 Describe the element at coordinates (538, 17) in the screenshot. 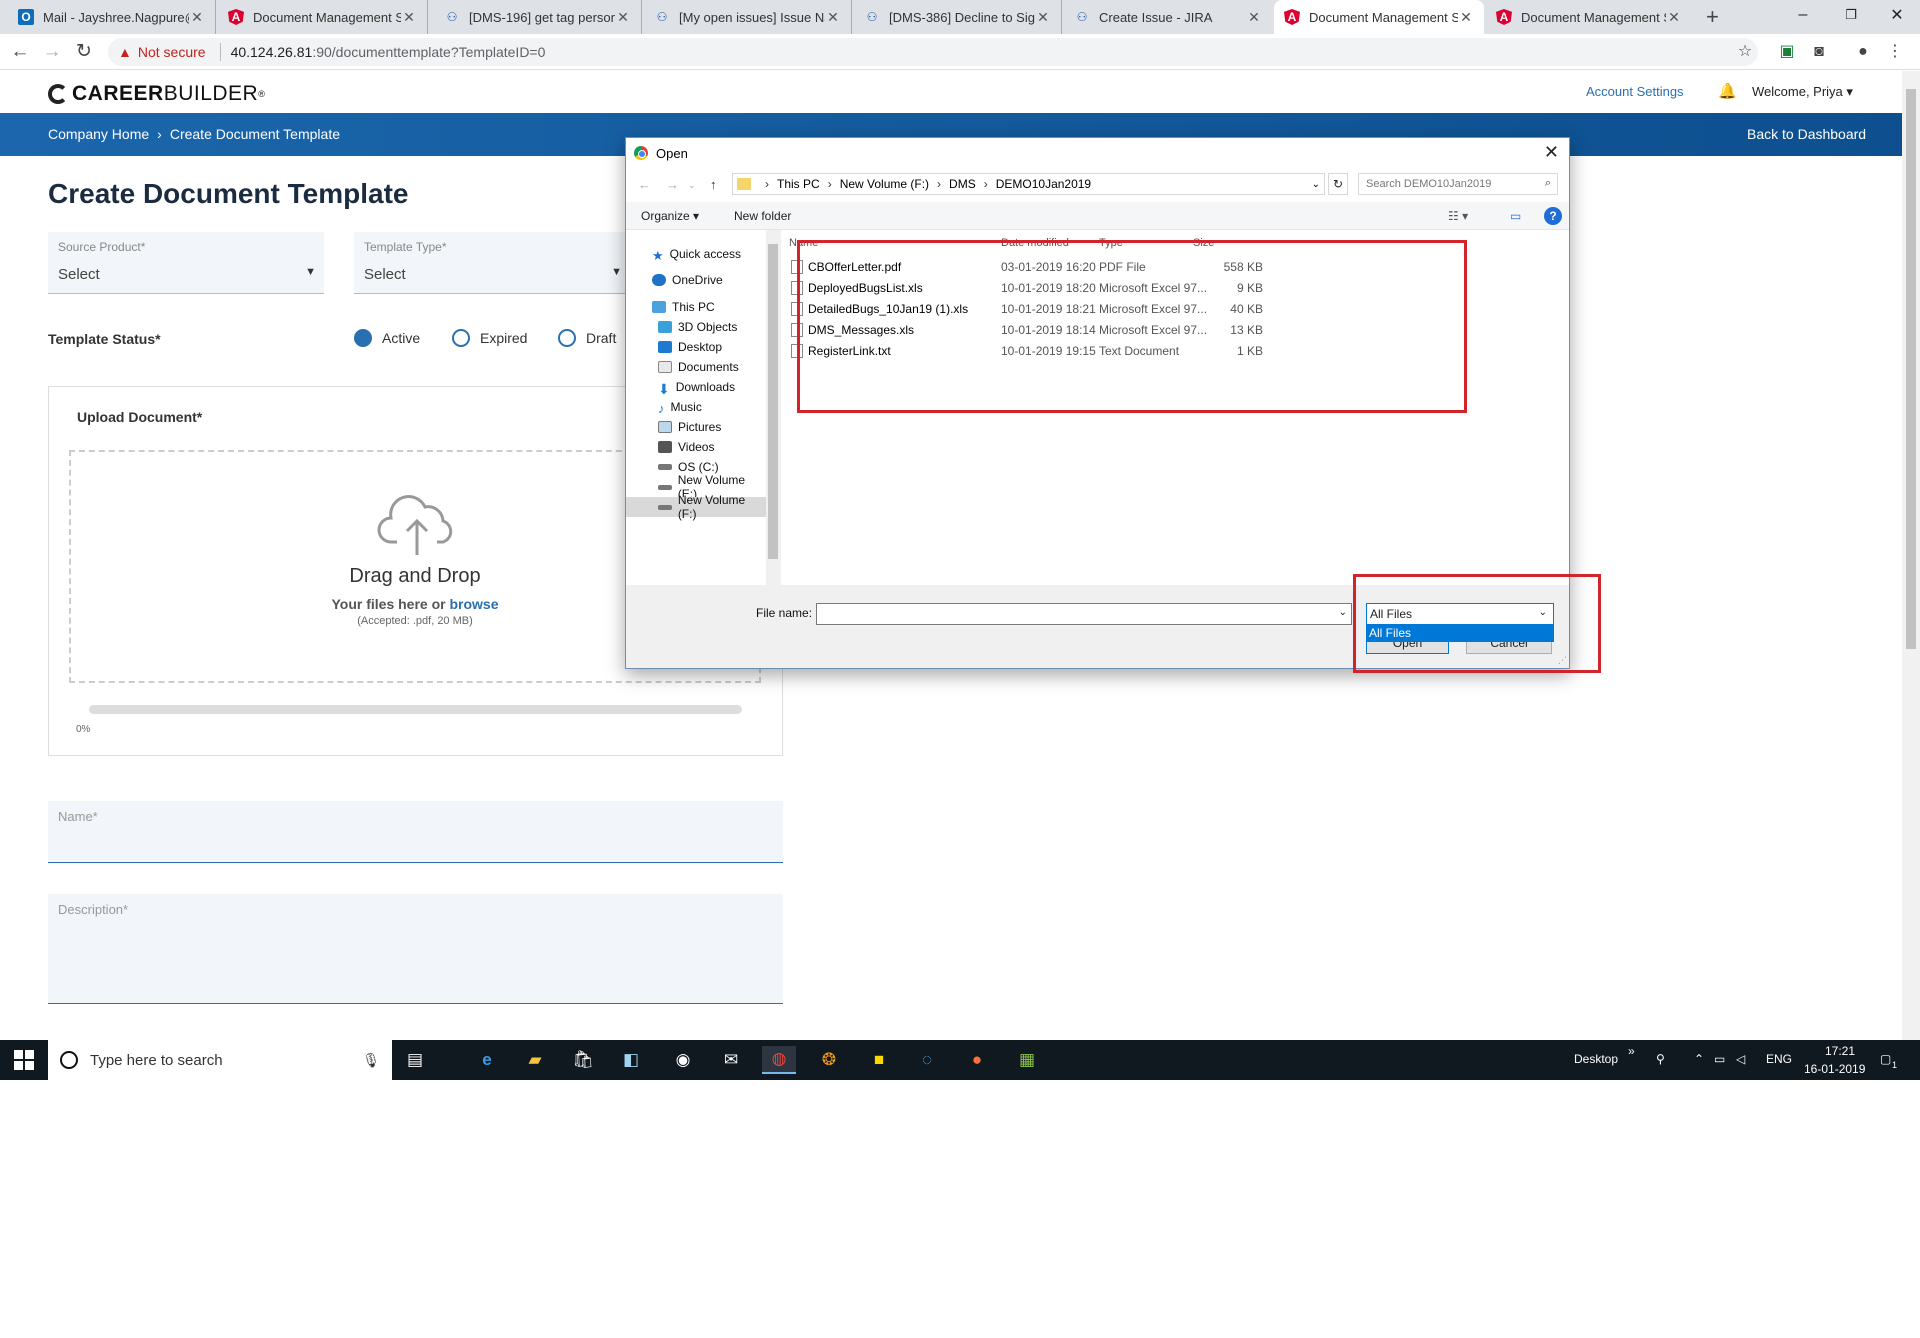

I see `browser-tab: ⚇ [DMS-196] get tag person u ✕` at that location.